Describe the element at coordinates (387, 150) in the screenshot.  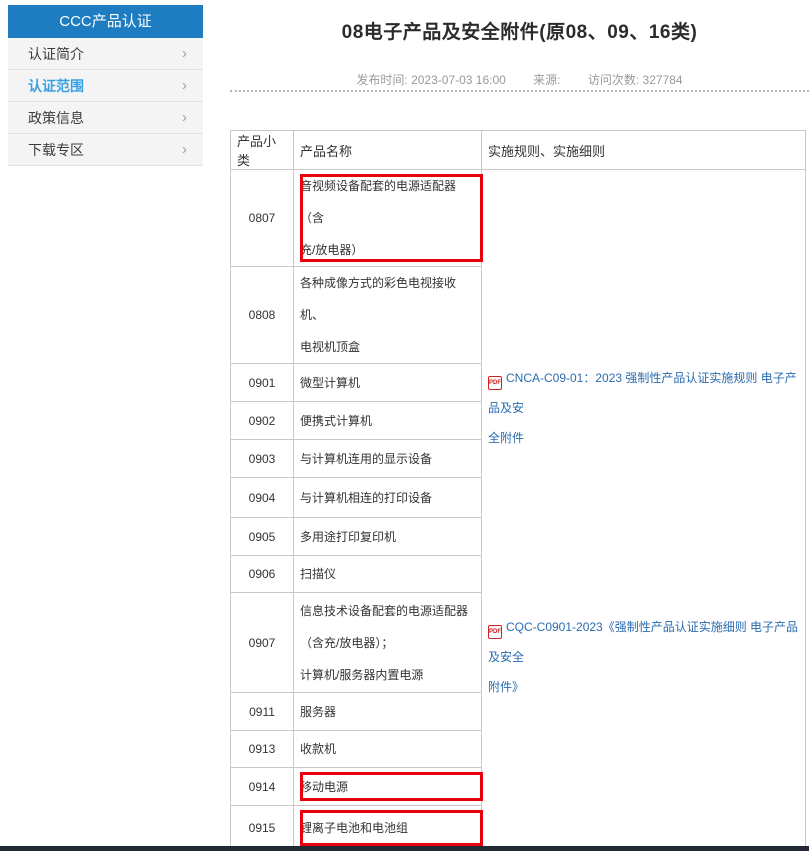
I see `column-header: 产品名称` at that location.